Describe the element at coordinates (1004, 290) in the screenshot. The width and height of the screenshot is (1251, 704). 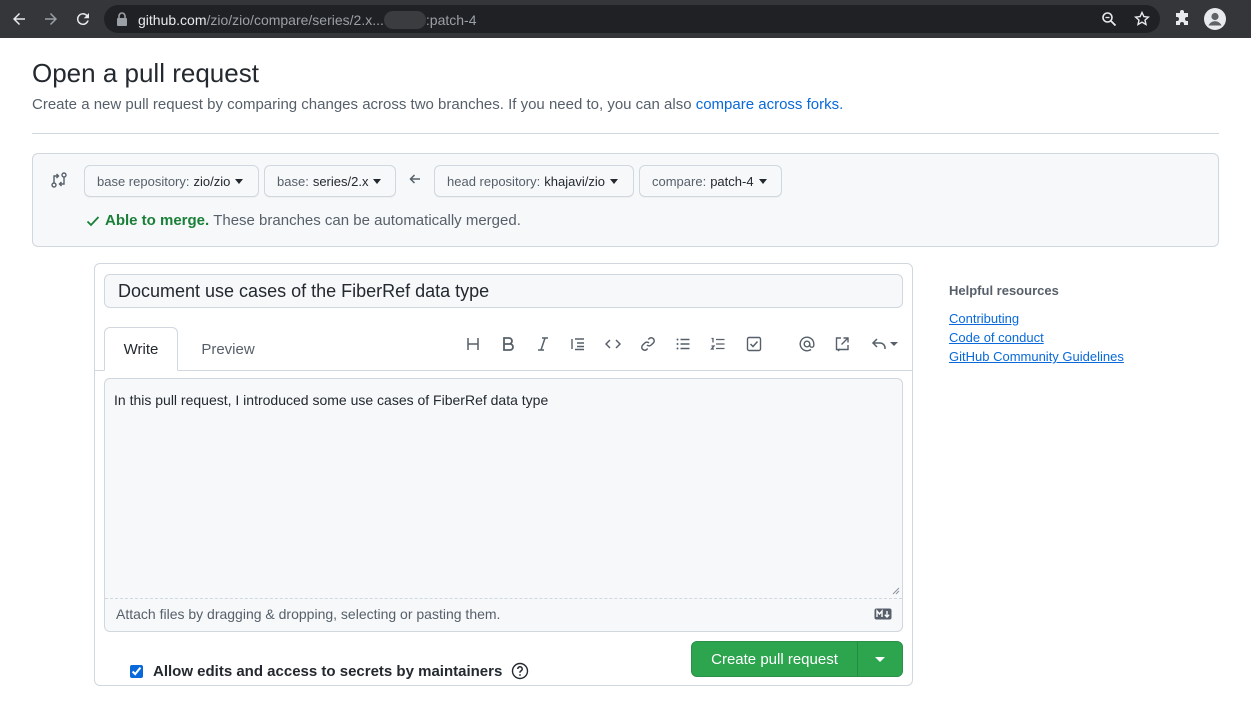
I see `helpful-resources-heading: Helpful resources` at that location.